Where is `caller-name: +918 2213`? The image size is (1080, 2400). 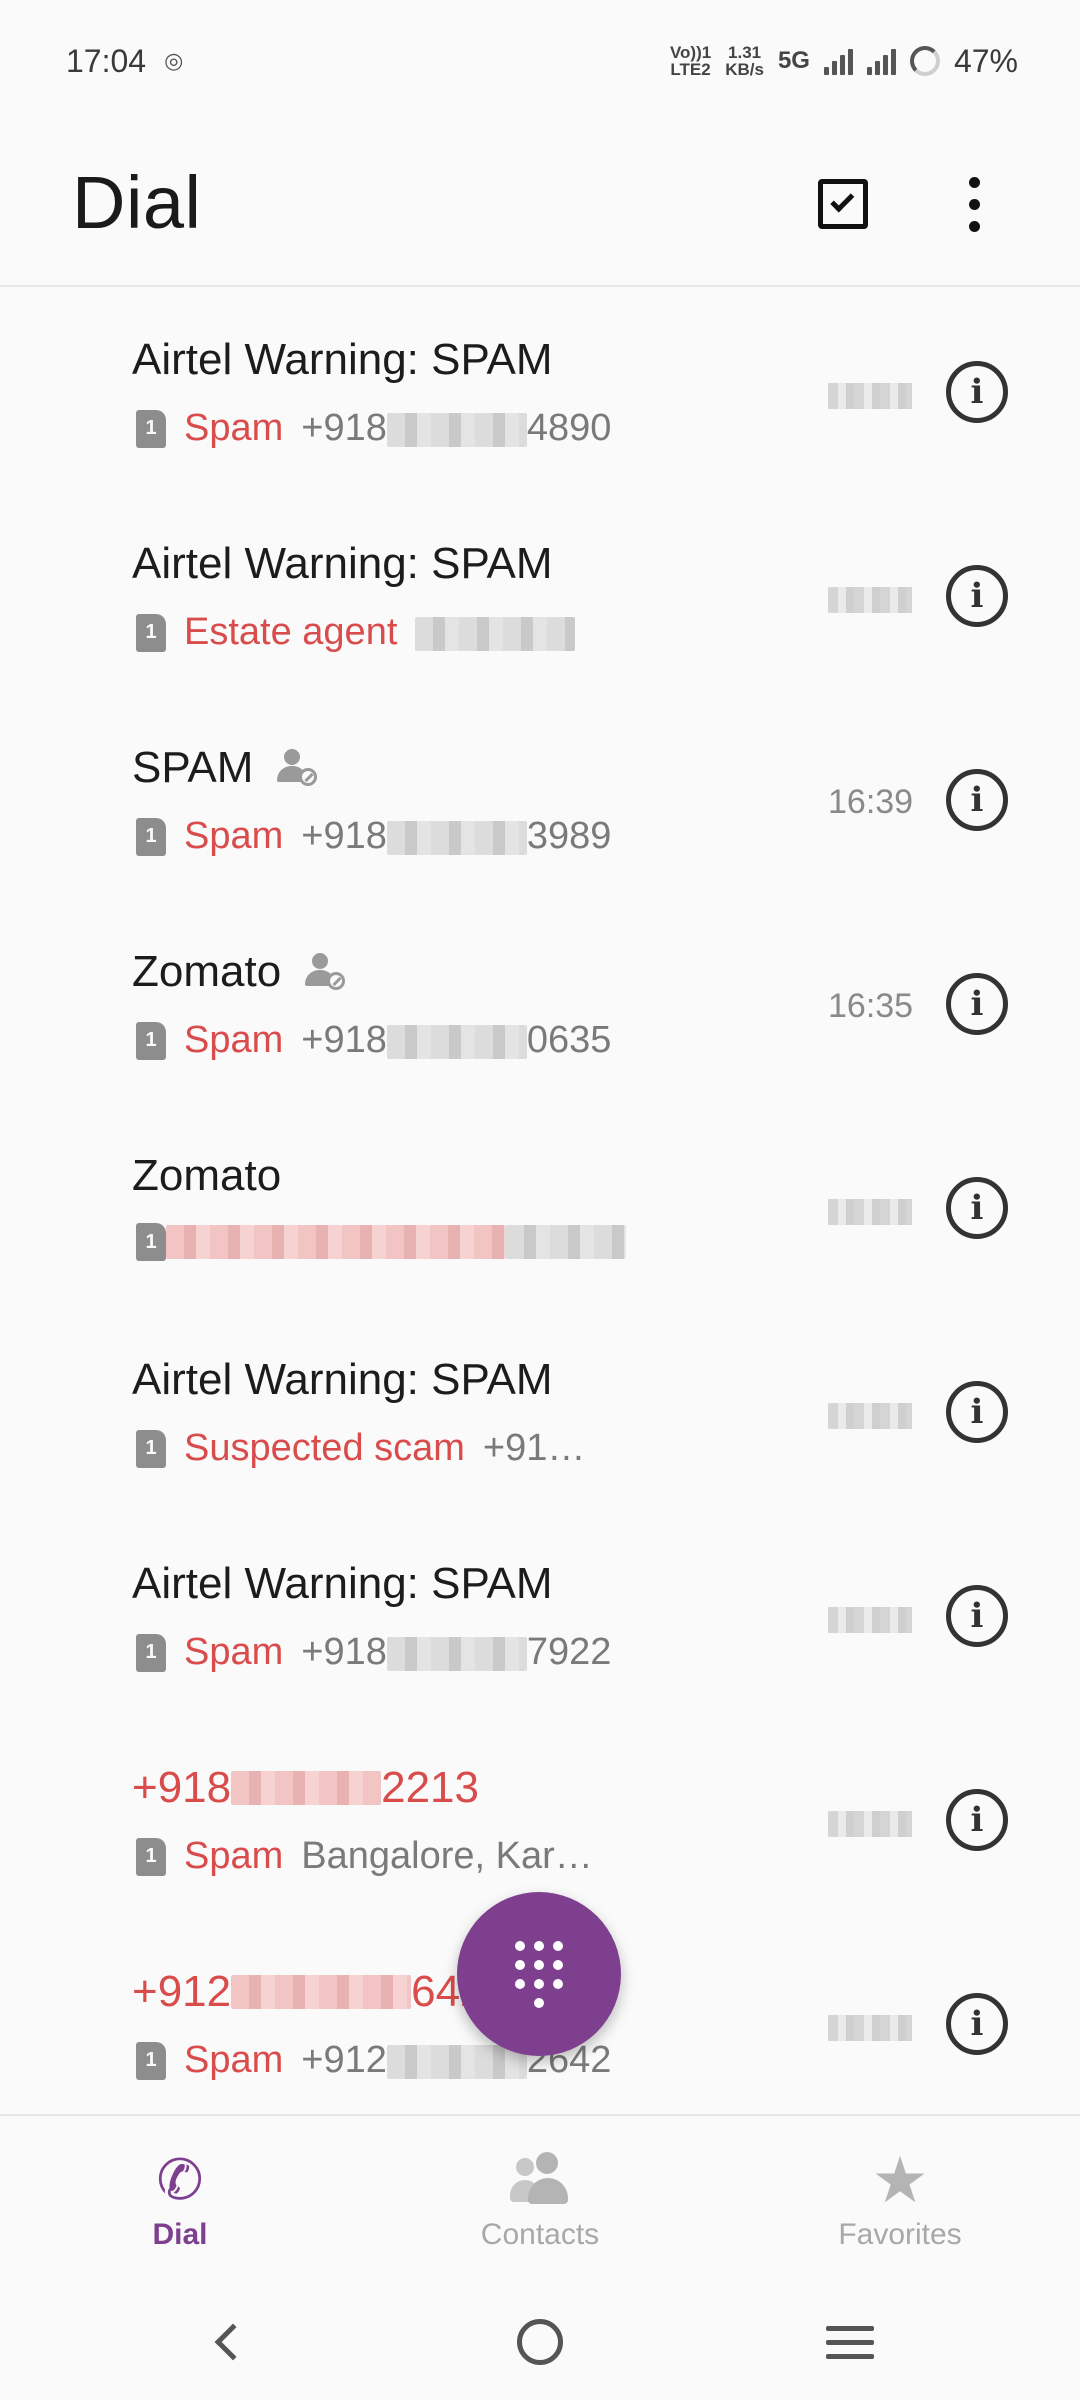 caller-name: +918 2213 is located at coordinates (305, 1787).